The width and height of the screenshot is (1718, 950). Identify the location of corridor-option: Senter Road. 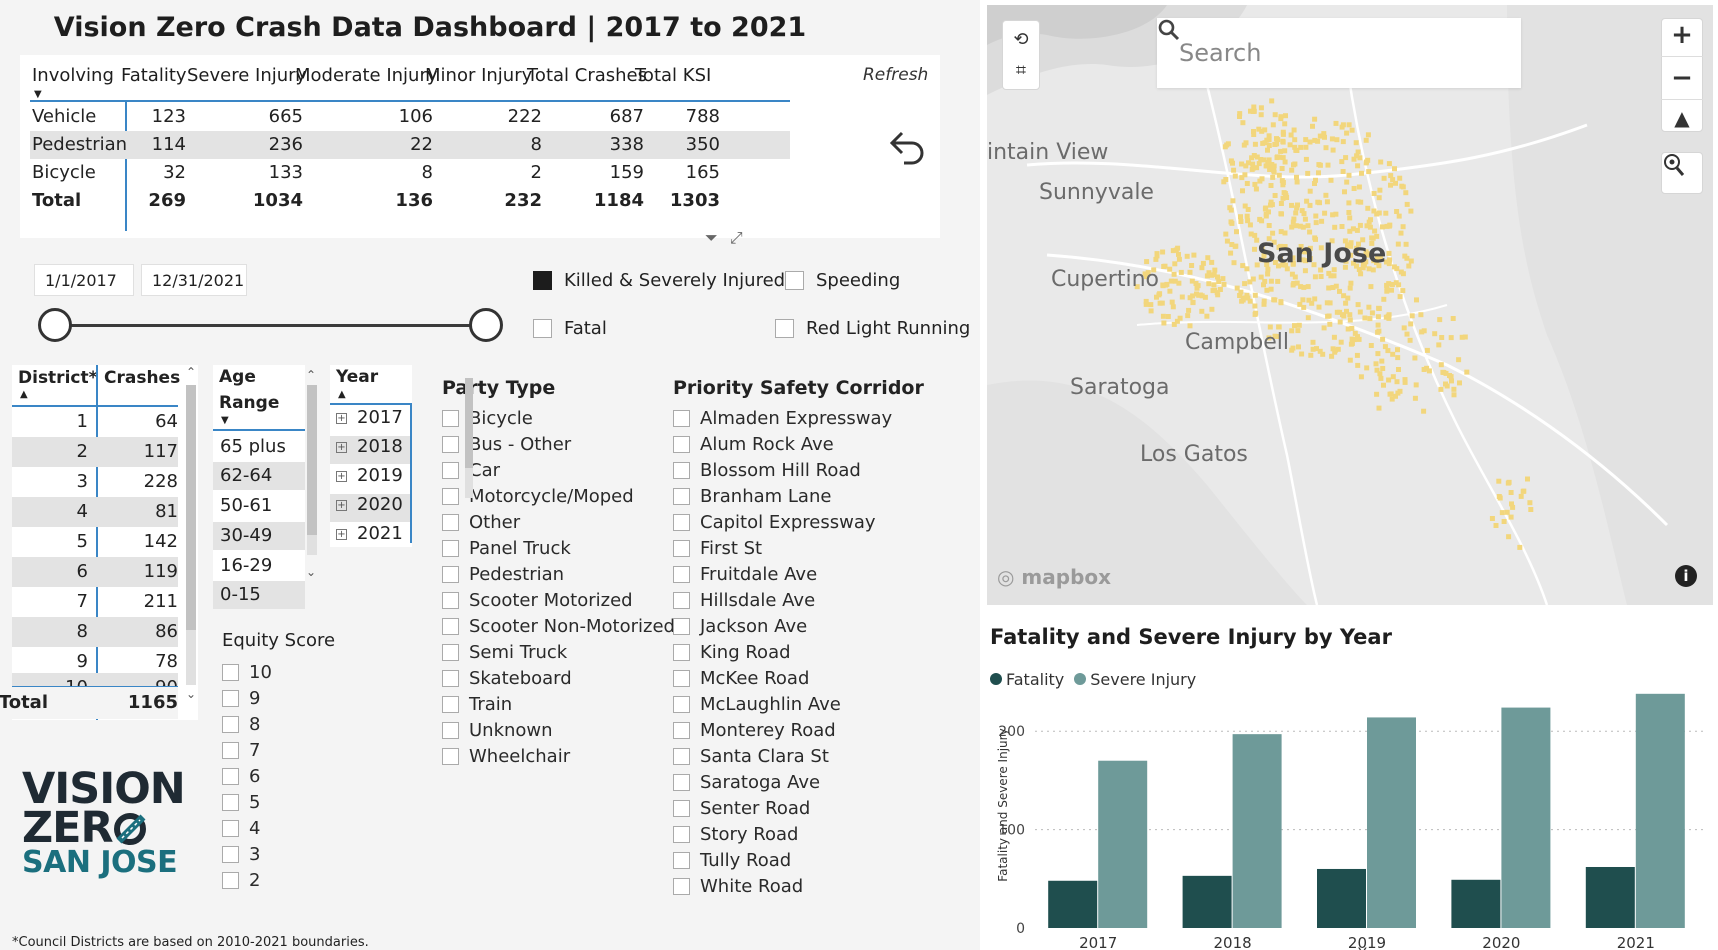
(798, 808).